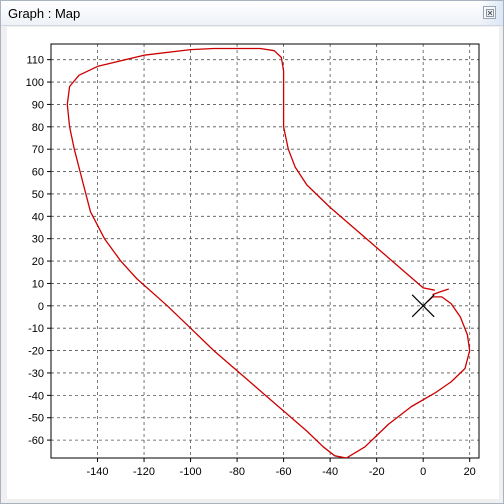  I want to click on y-tick-label: 40, so click(38, 217).